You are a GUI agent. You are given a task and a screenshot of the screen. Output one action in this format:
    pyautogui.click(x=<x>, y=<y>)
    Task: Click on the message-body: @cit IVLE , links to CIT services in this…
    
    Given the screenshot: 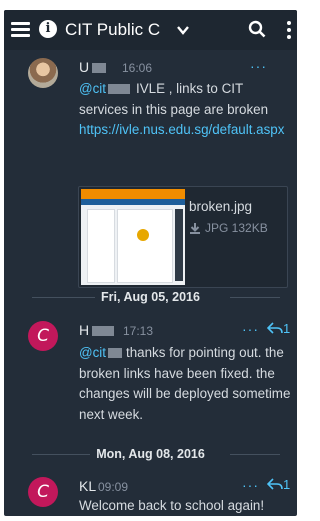 What is the action you would take?
    pyautogui.click(x=182, y=109)
    